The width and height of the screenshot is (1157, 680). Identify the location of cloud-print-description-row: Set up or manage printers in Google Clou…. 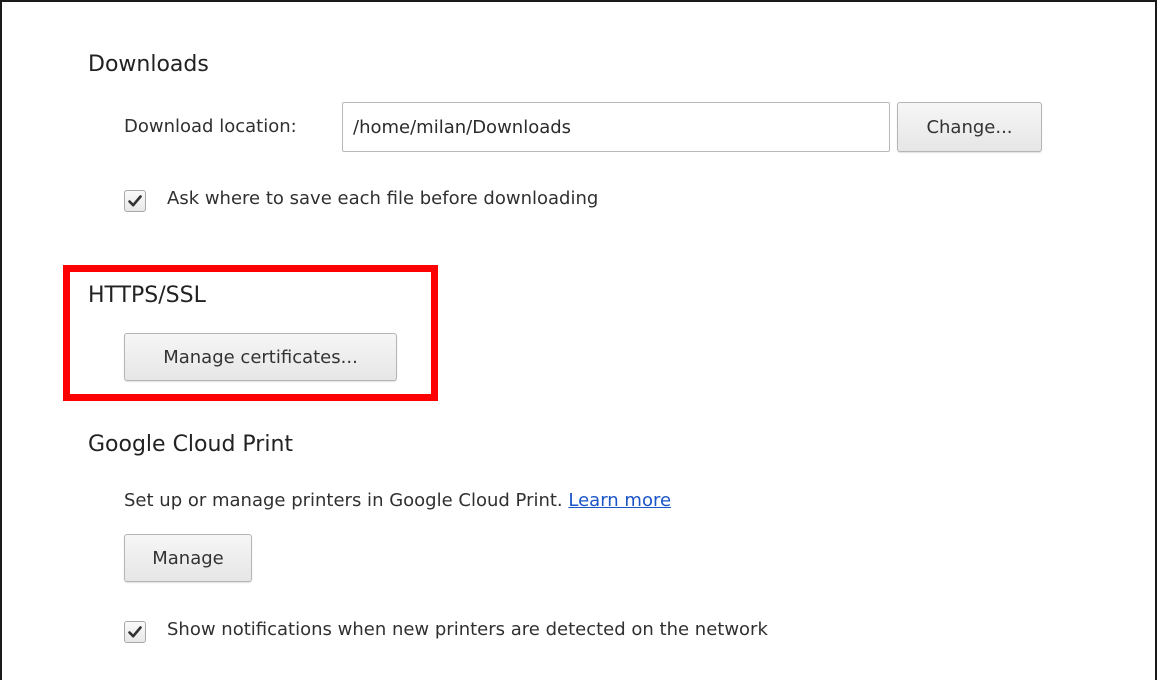
(397, 500).